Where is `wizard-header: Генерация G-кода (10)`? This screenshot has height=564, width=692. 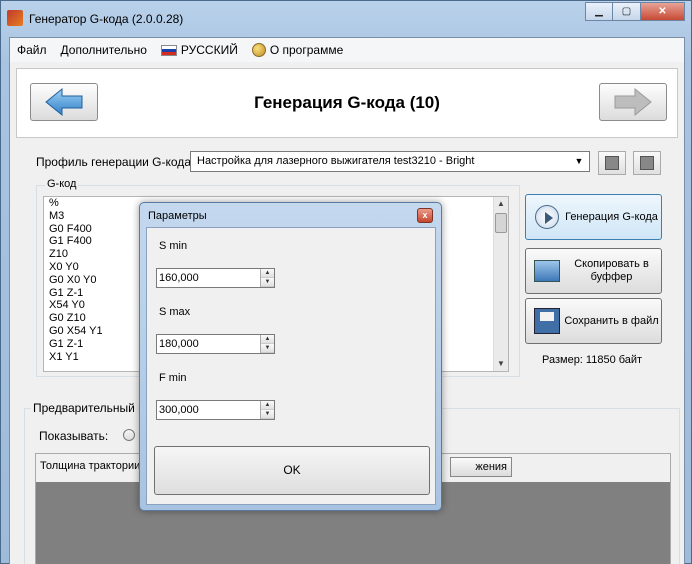
wizard-header: Генерация G-кода (10) is located at coordinates (347, 103).